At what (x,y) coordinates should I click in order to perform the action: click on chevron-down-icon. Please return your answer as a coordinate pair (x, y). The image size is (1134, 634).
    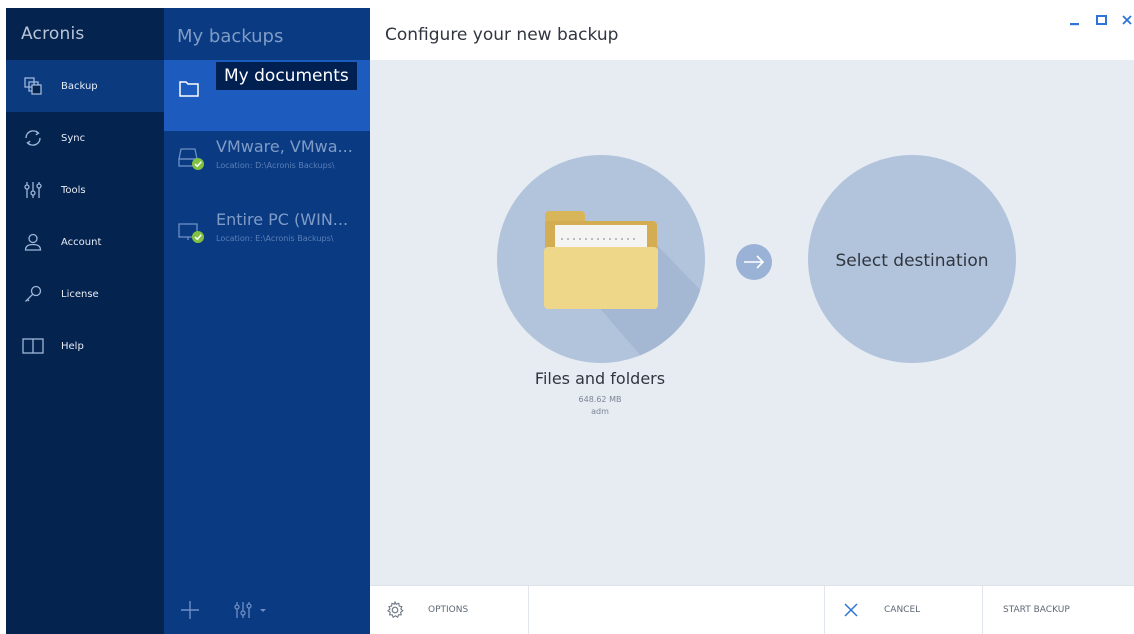
    Looking at the image, I should click on (263, 610).